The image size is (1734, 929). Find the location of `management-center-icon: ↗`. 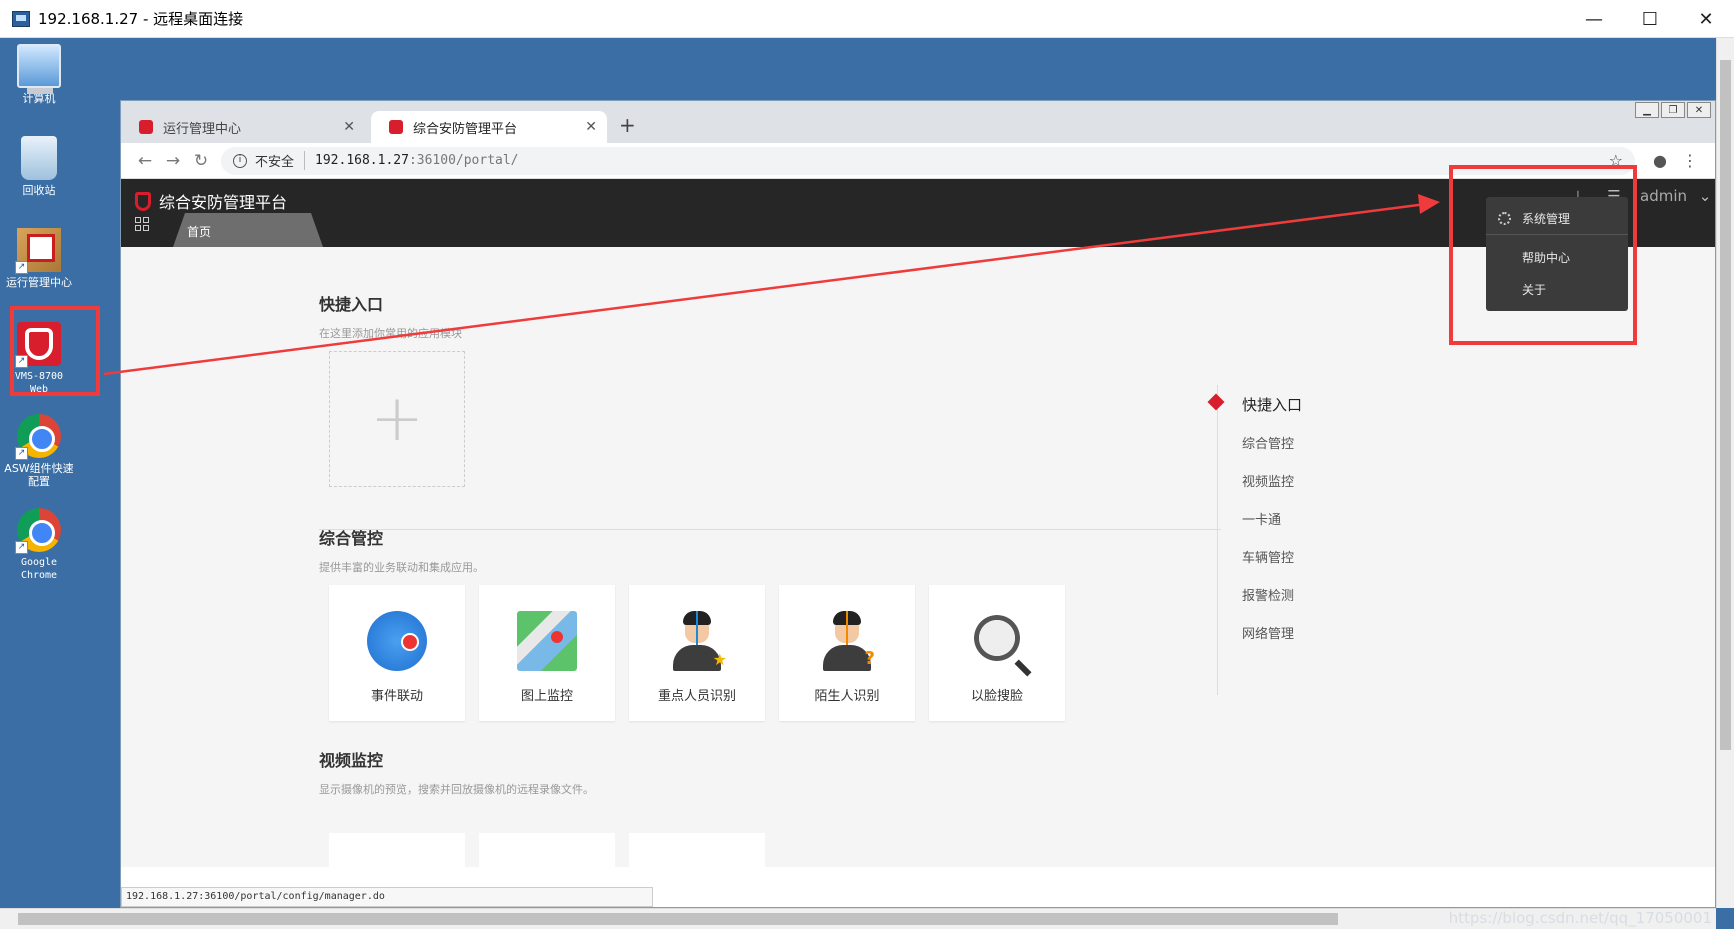

management-center-icon: ↗ is located at coordinates (38, 251).